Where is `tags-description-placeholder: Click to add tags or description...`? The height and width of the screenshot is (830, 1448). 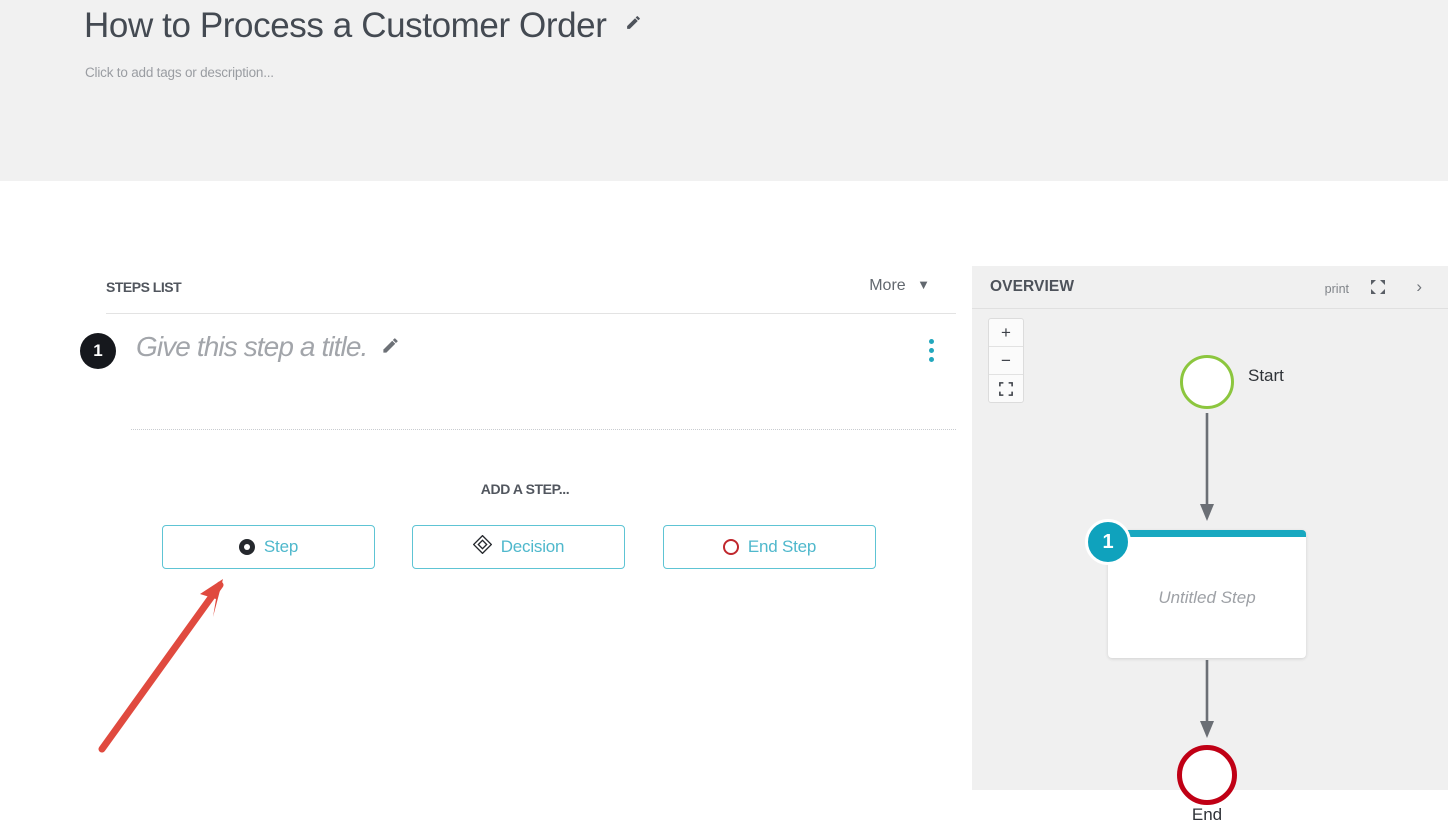 tags-description-placeholder: Click to add tags or description... is located at coordinates (179, 72).